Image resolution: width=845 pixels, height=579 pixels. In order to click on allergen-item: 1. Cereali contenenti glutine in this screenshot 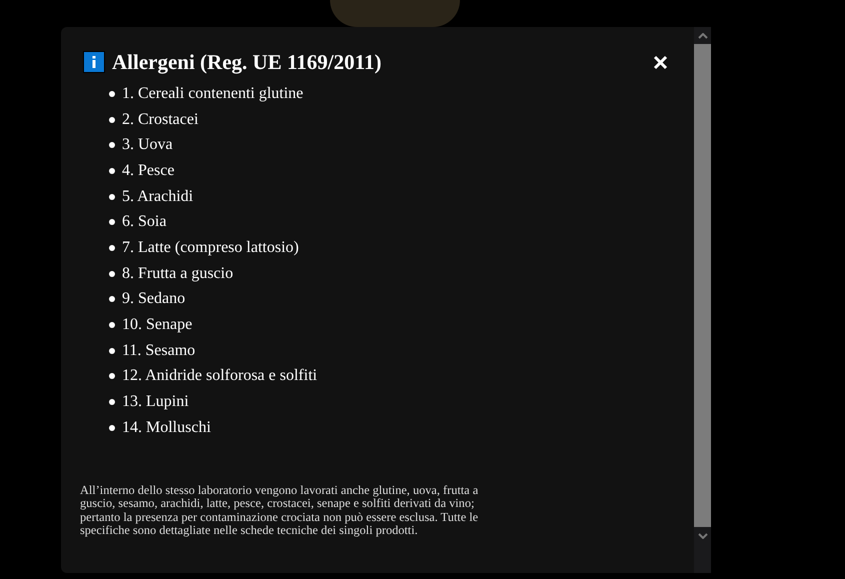, I will do `click(213, 93)`.